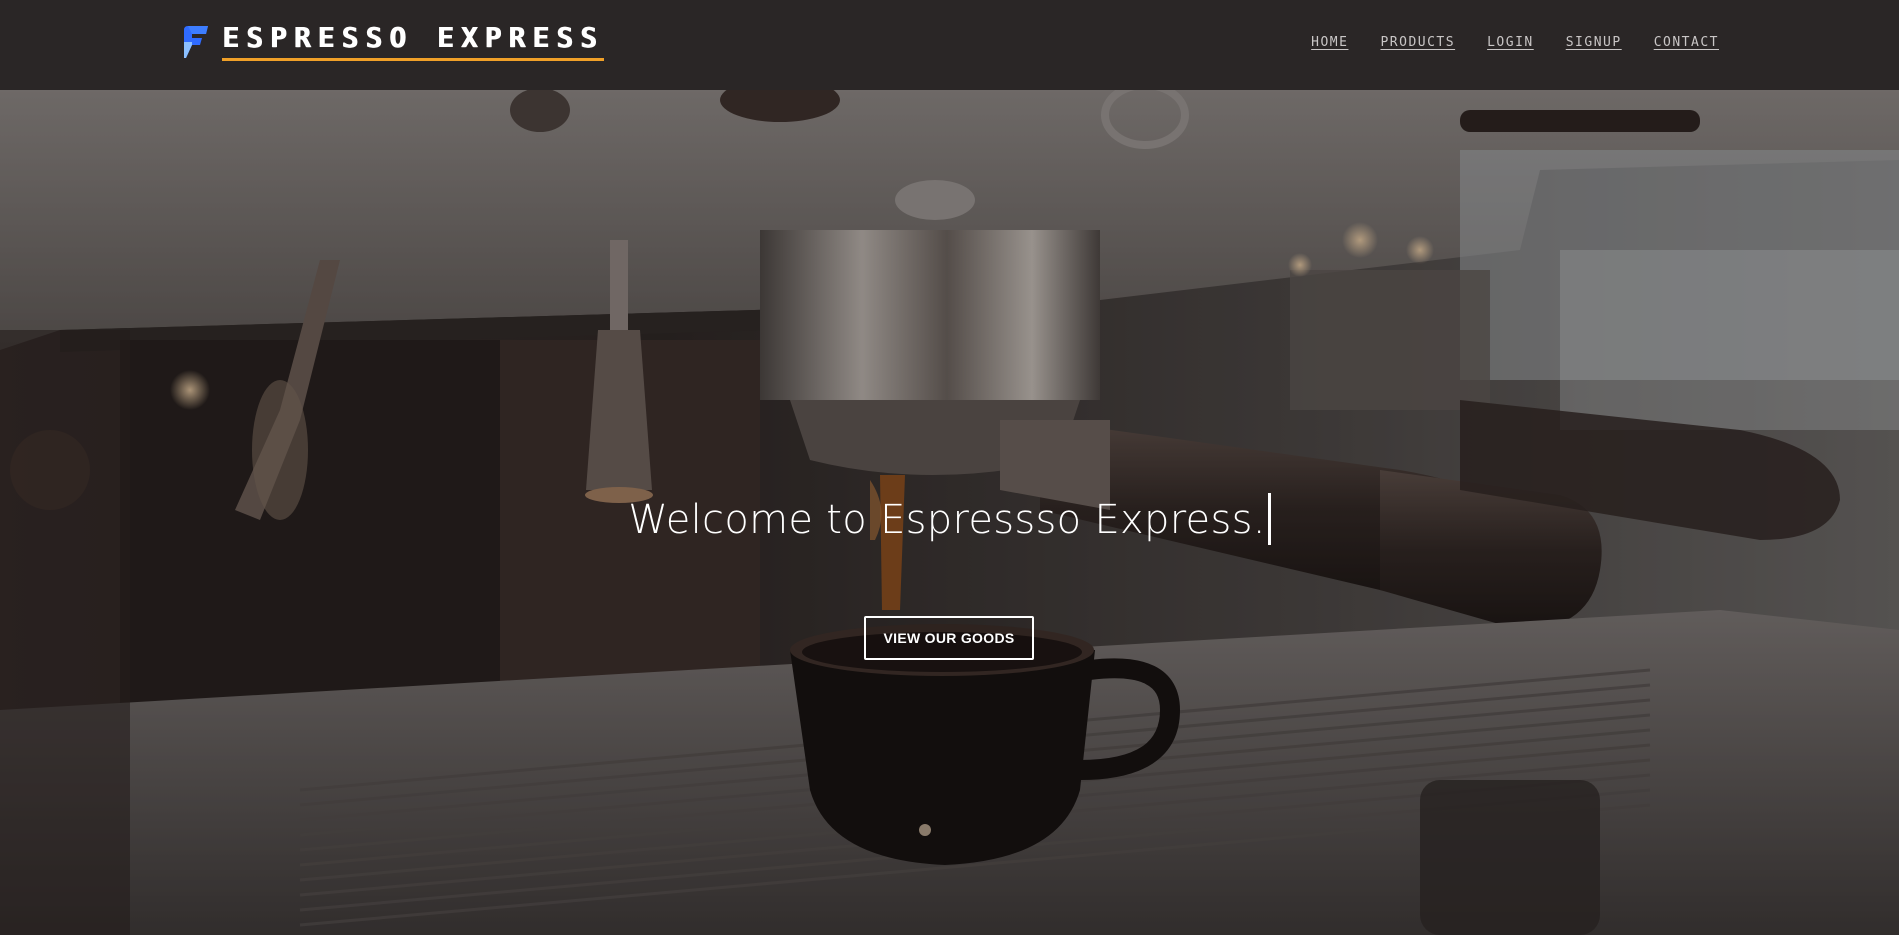  What do you see at coordinates (1510, 42) in the screenshot?
I see `nav-login: LOGIN` at bounding box center [1510, 42].